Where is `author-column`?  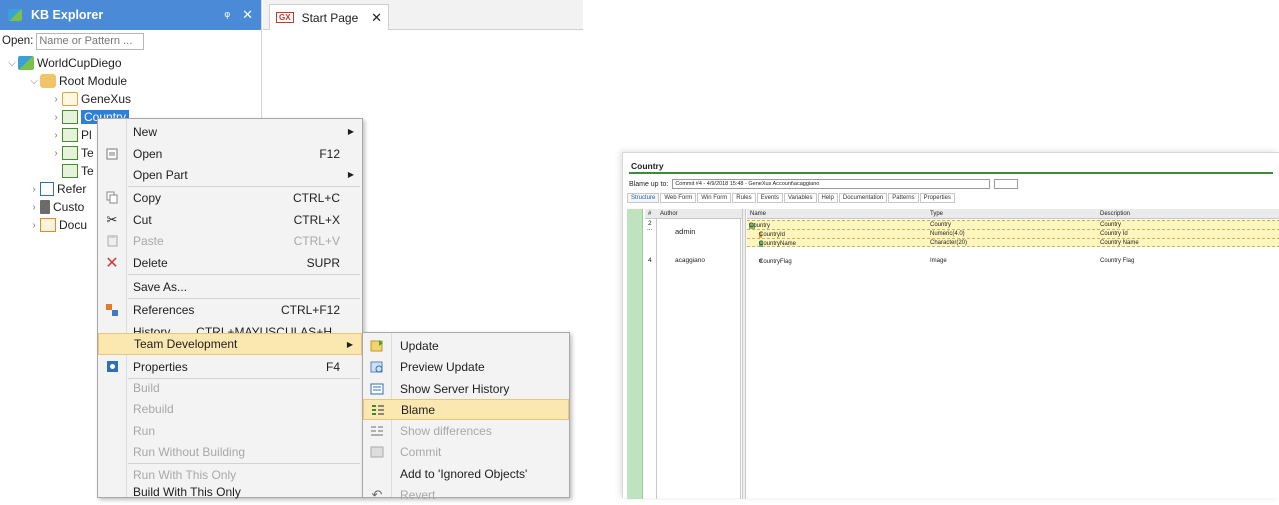
author-column is located at coordinates (699, 354).